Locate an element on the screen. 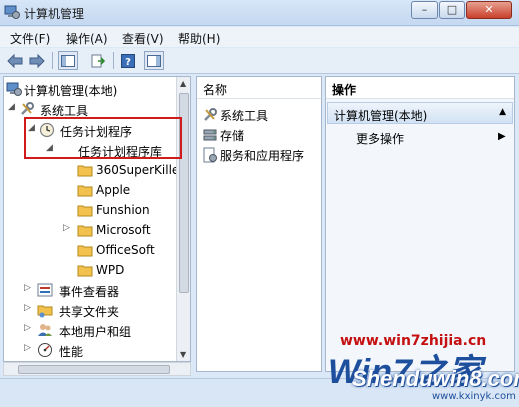 Image resolution: width=519 pixels, height=407 pixels. tree-label: Microsoft is located at coordinates (123, 230).